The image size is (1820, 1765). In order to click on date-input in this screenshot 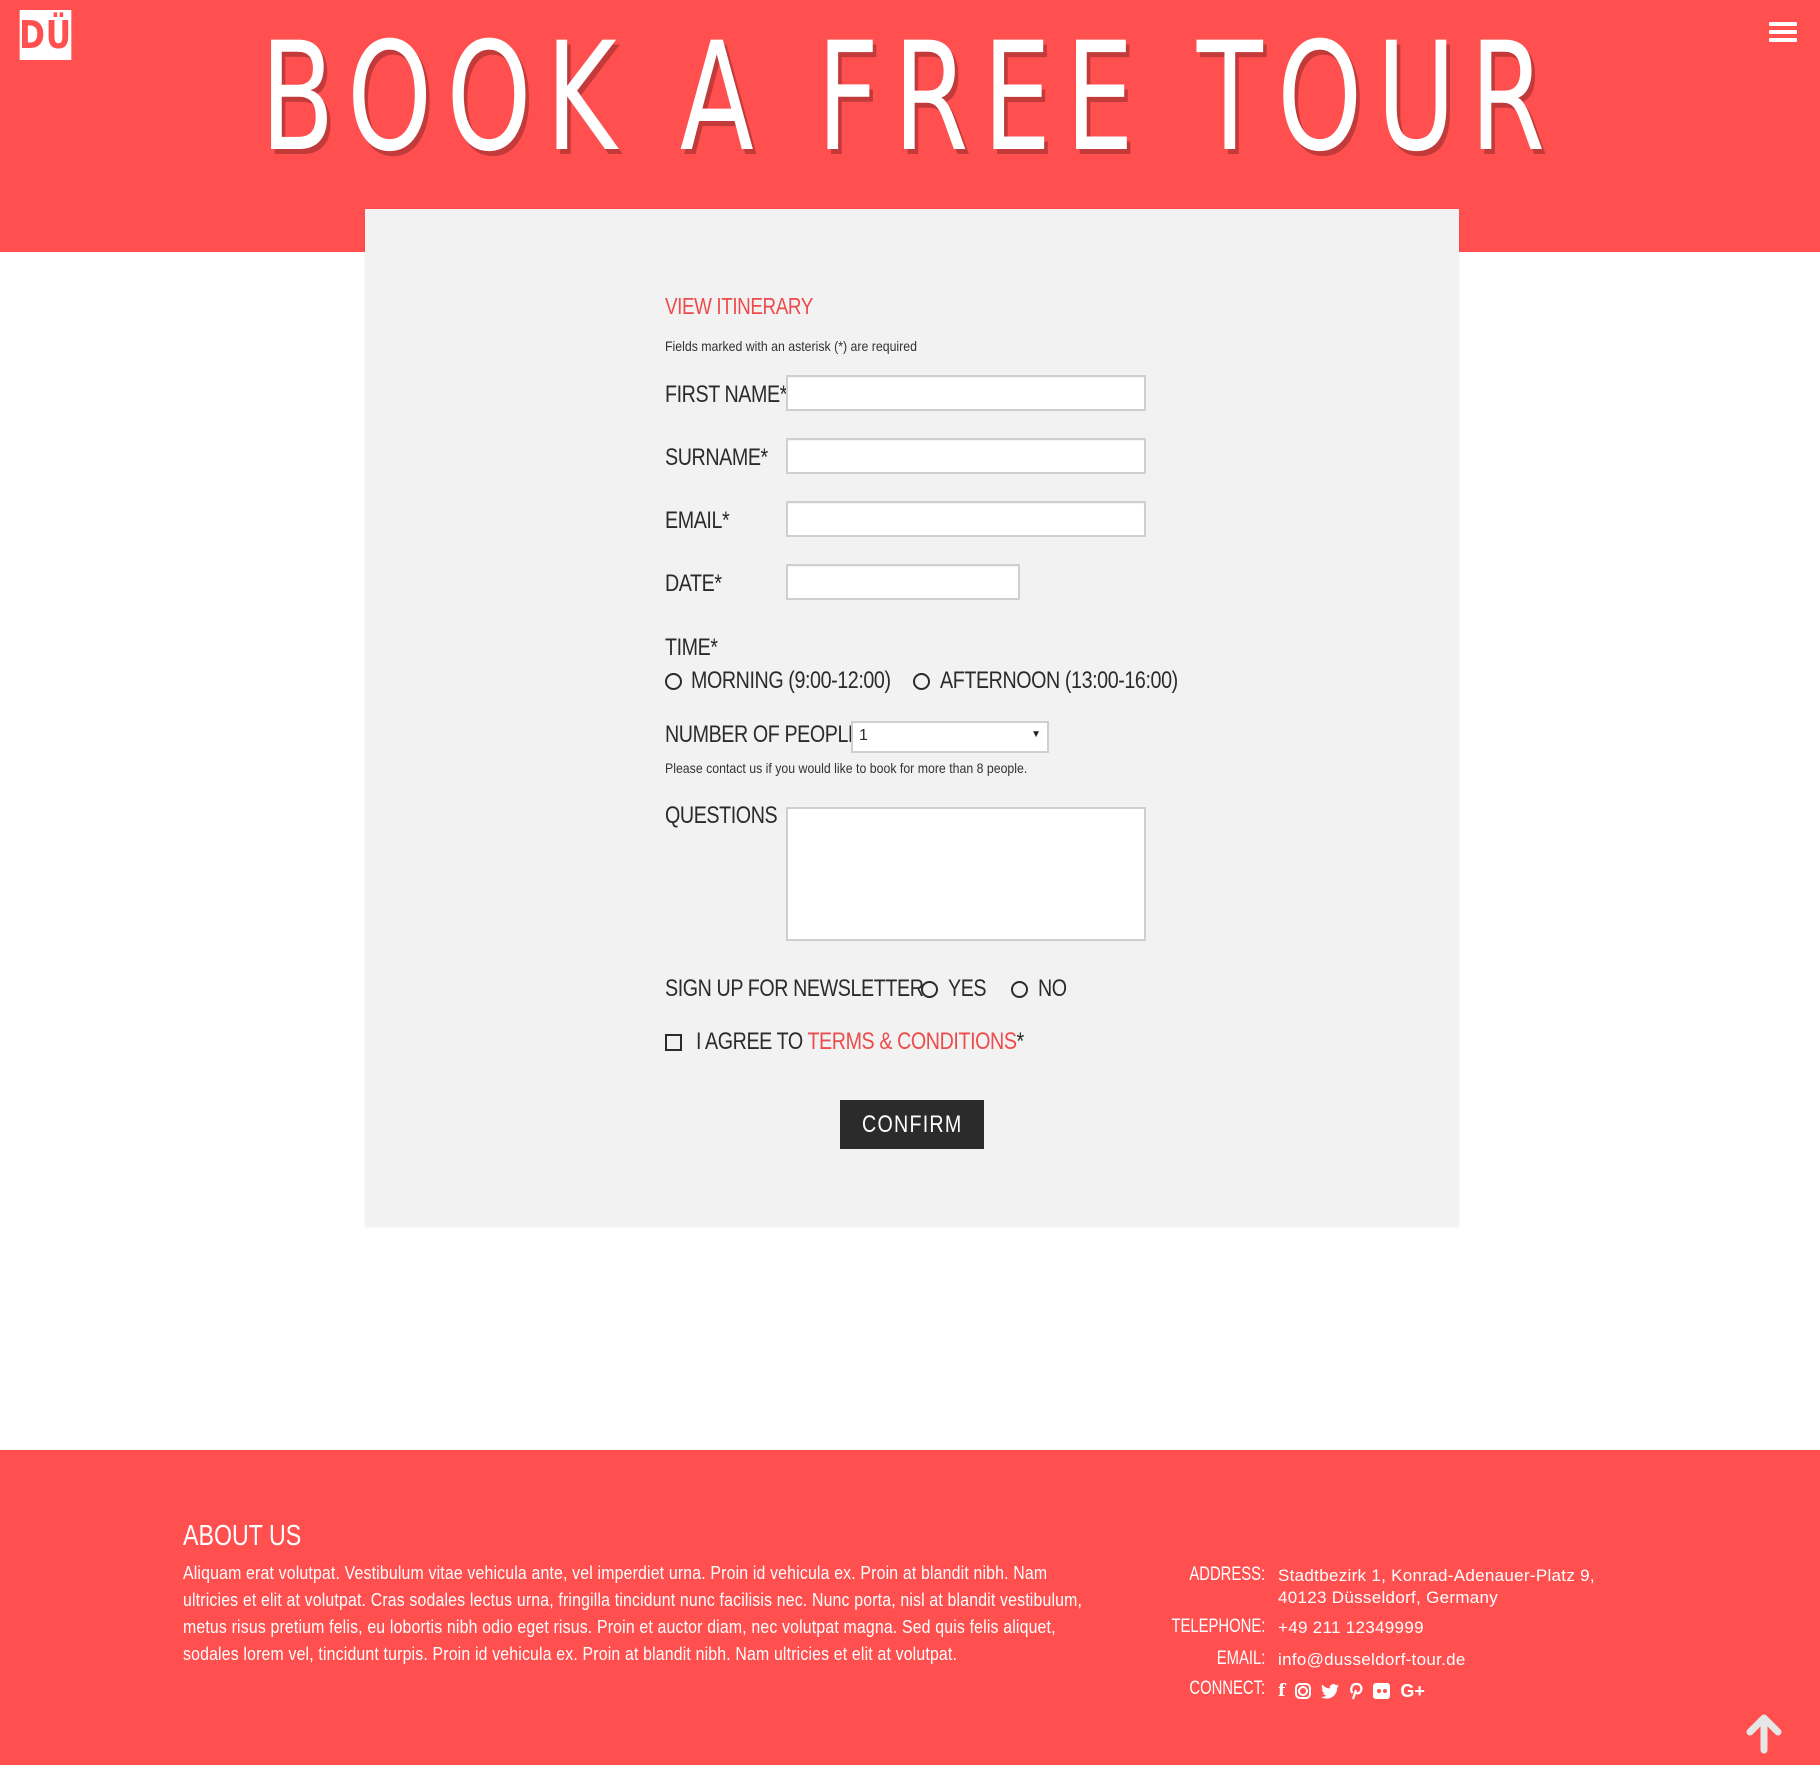, I will do `click(903, 582)`.